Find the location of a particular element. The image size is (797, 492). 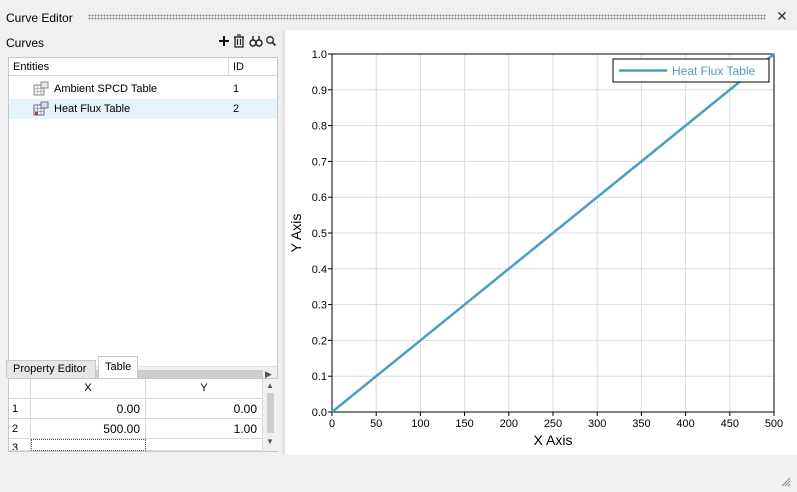

add-icon is located at coordinates (224, 41).